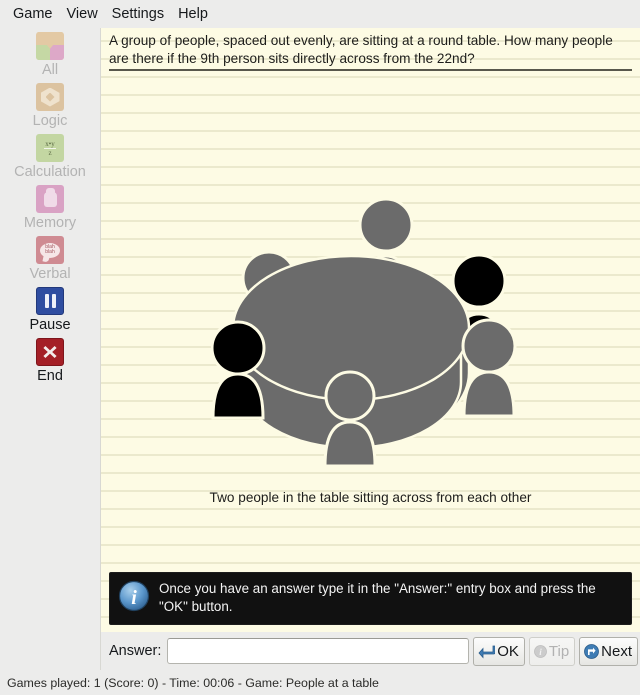 The height and width of the screenshot is (695, 640). I want to click on svg-text: i, so click(134, 598).